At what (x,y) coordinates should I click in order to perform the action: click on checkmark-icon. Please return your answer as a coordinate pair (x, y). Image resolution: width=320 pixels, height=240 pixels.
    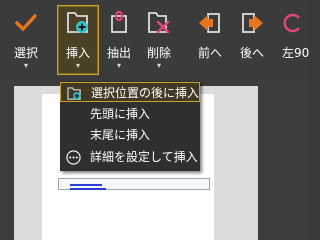
    Looking at the image, I should click on (26, 23).